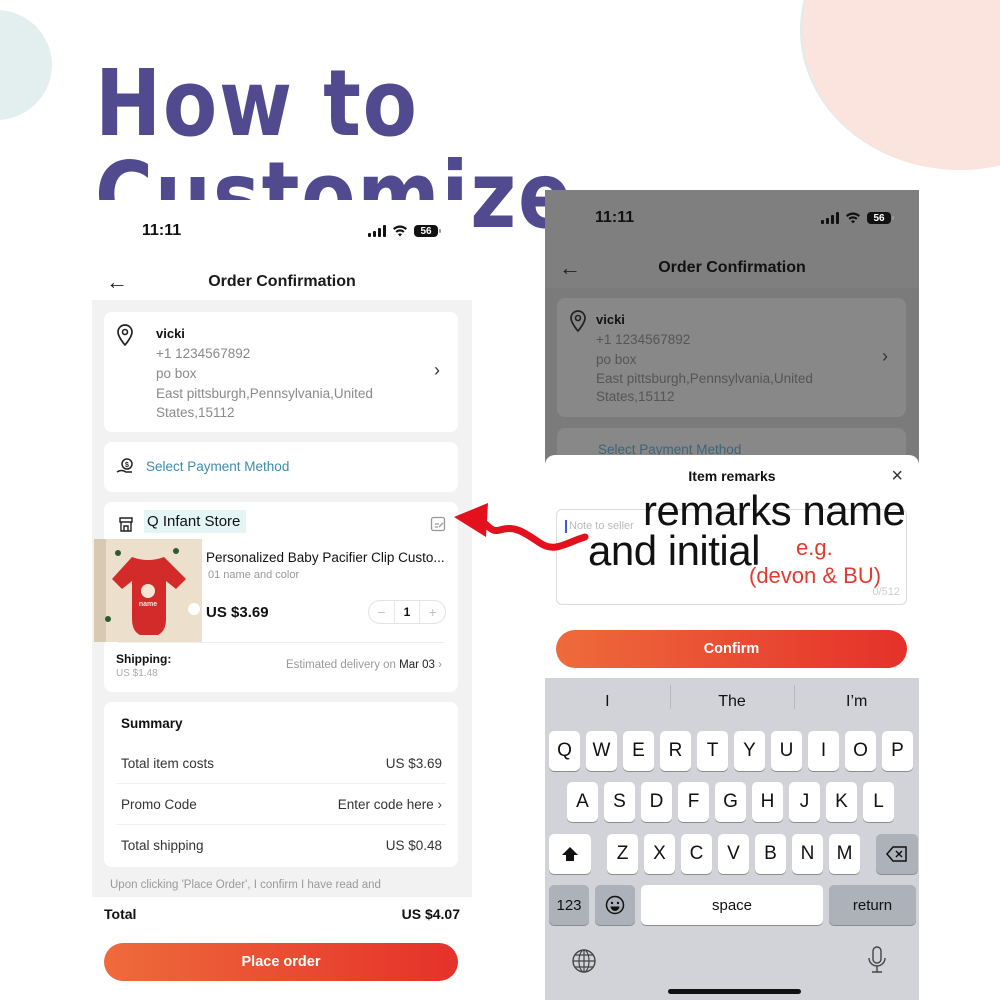  I want to click on shift-key, so click(570, 854).